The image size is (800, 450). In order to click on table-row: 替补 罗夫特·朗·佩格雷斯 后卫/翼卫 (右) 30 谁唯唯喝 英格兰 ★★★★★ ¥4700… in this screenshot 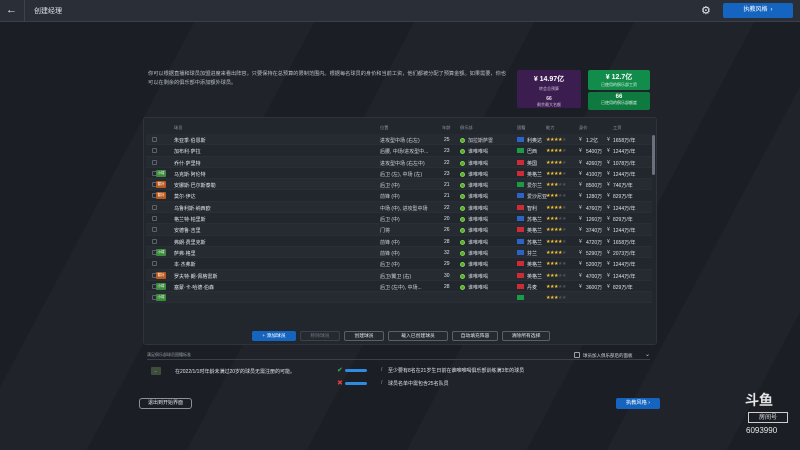, I will do `click(399, 275)`.